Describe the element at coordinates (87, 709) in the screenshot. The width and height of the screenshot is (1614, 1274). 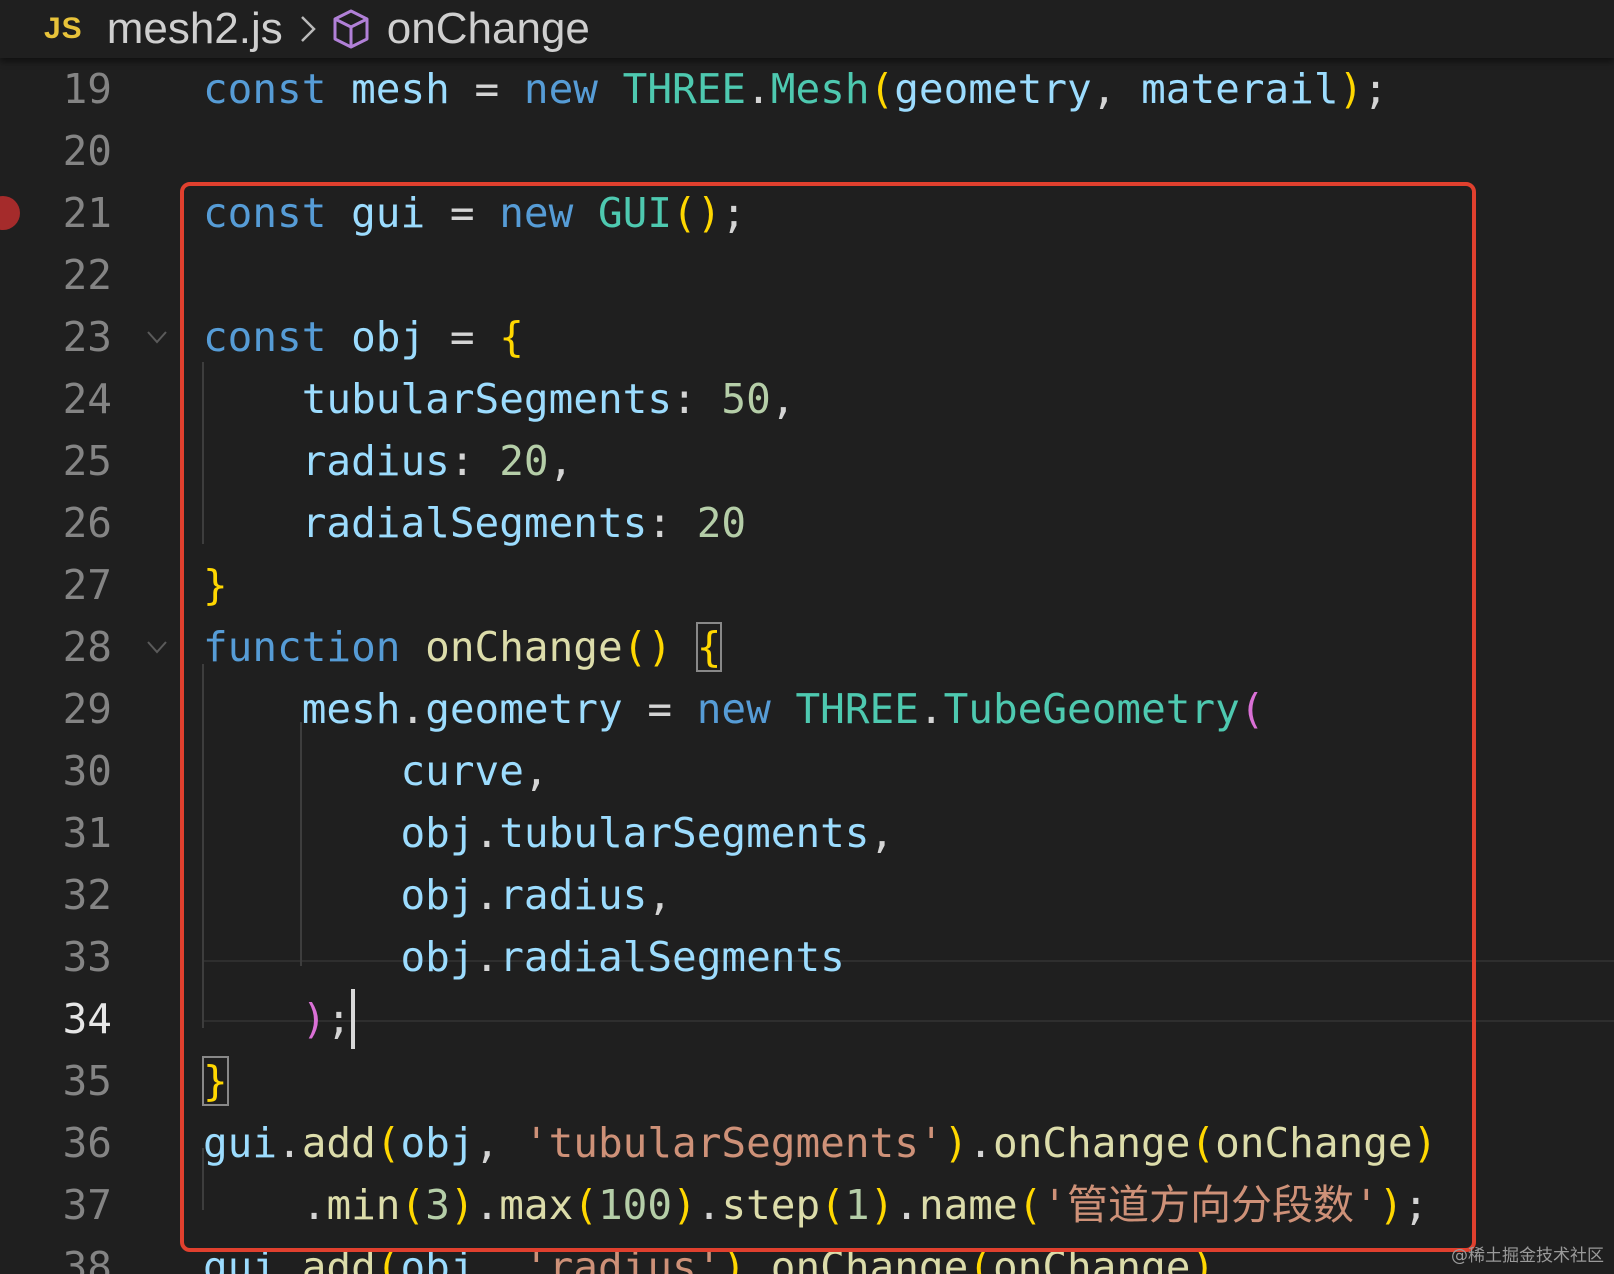
I see `line-number: 29` at that location.